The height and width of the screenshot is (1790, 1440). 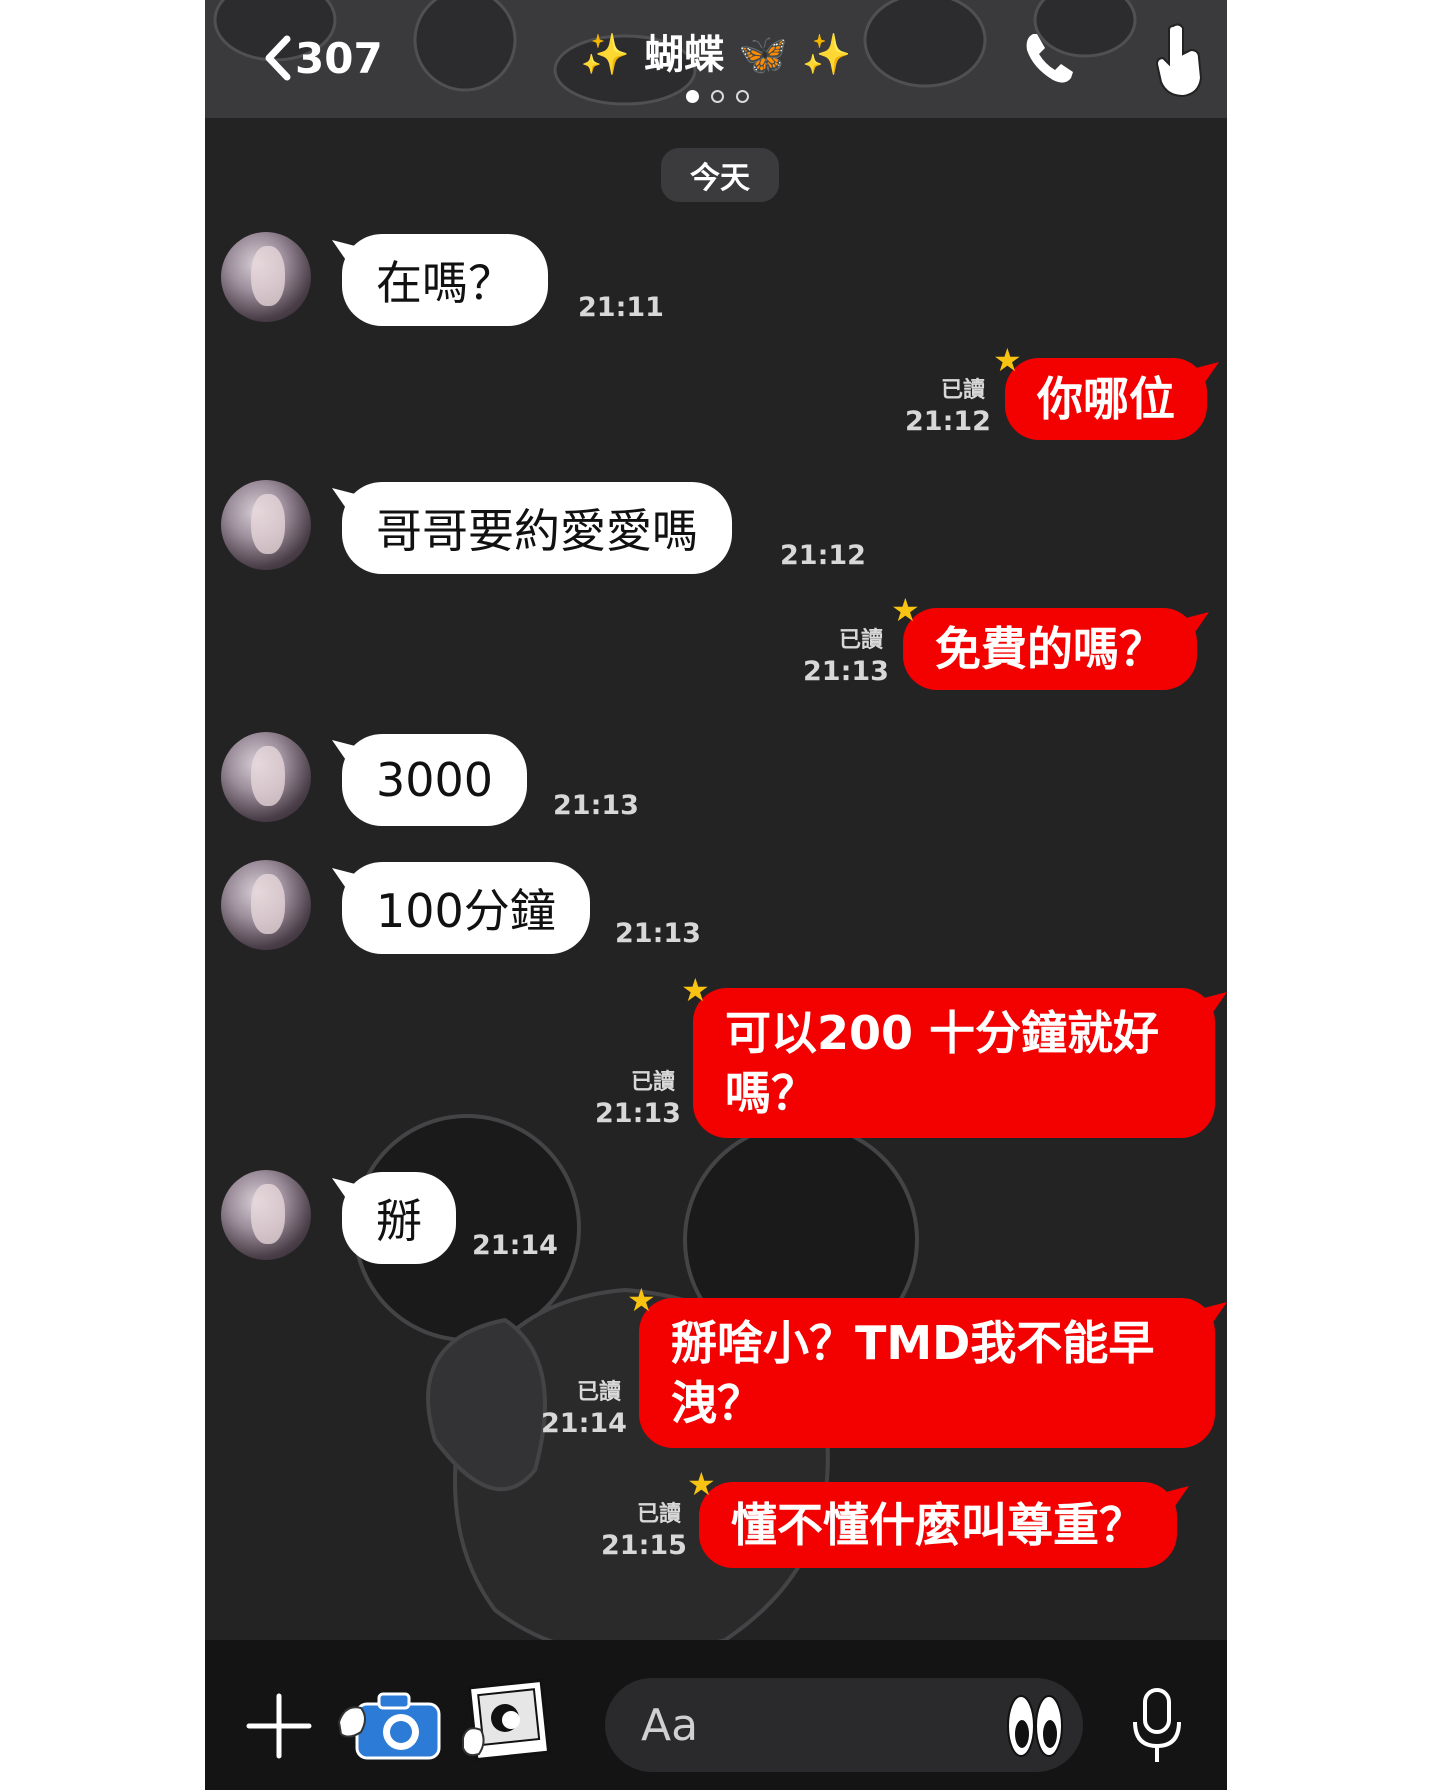 I want to click on message-text: 掰, so click(x=399, y=1221).